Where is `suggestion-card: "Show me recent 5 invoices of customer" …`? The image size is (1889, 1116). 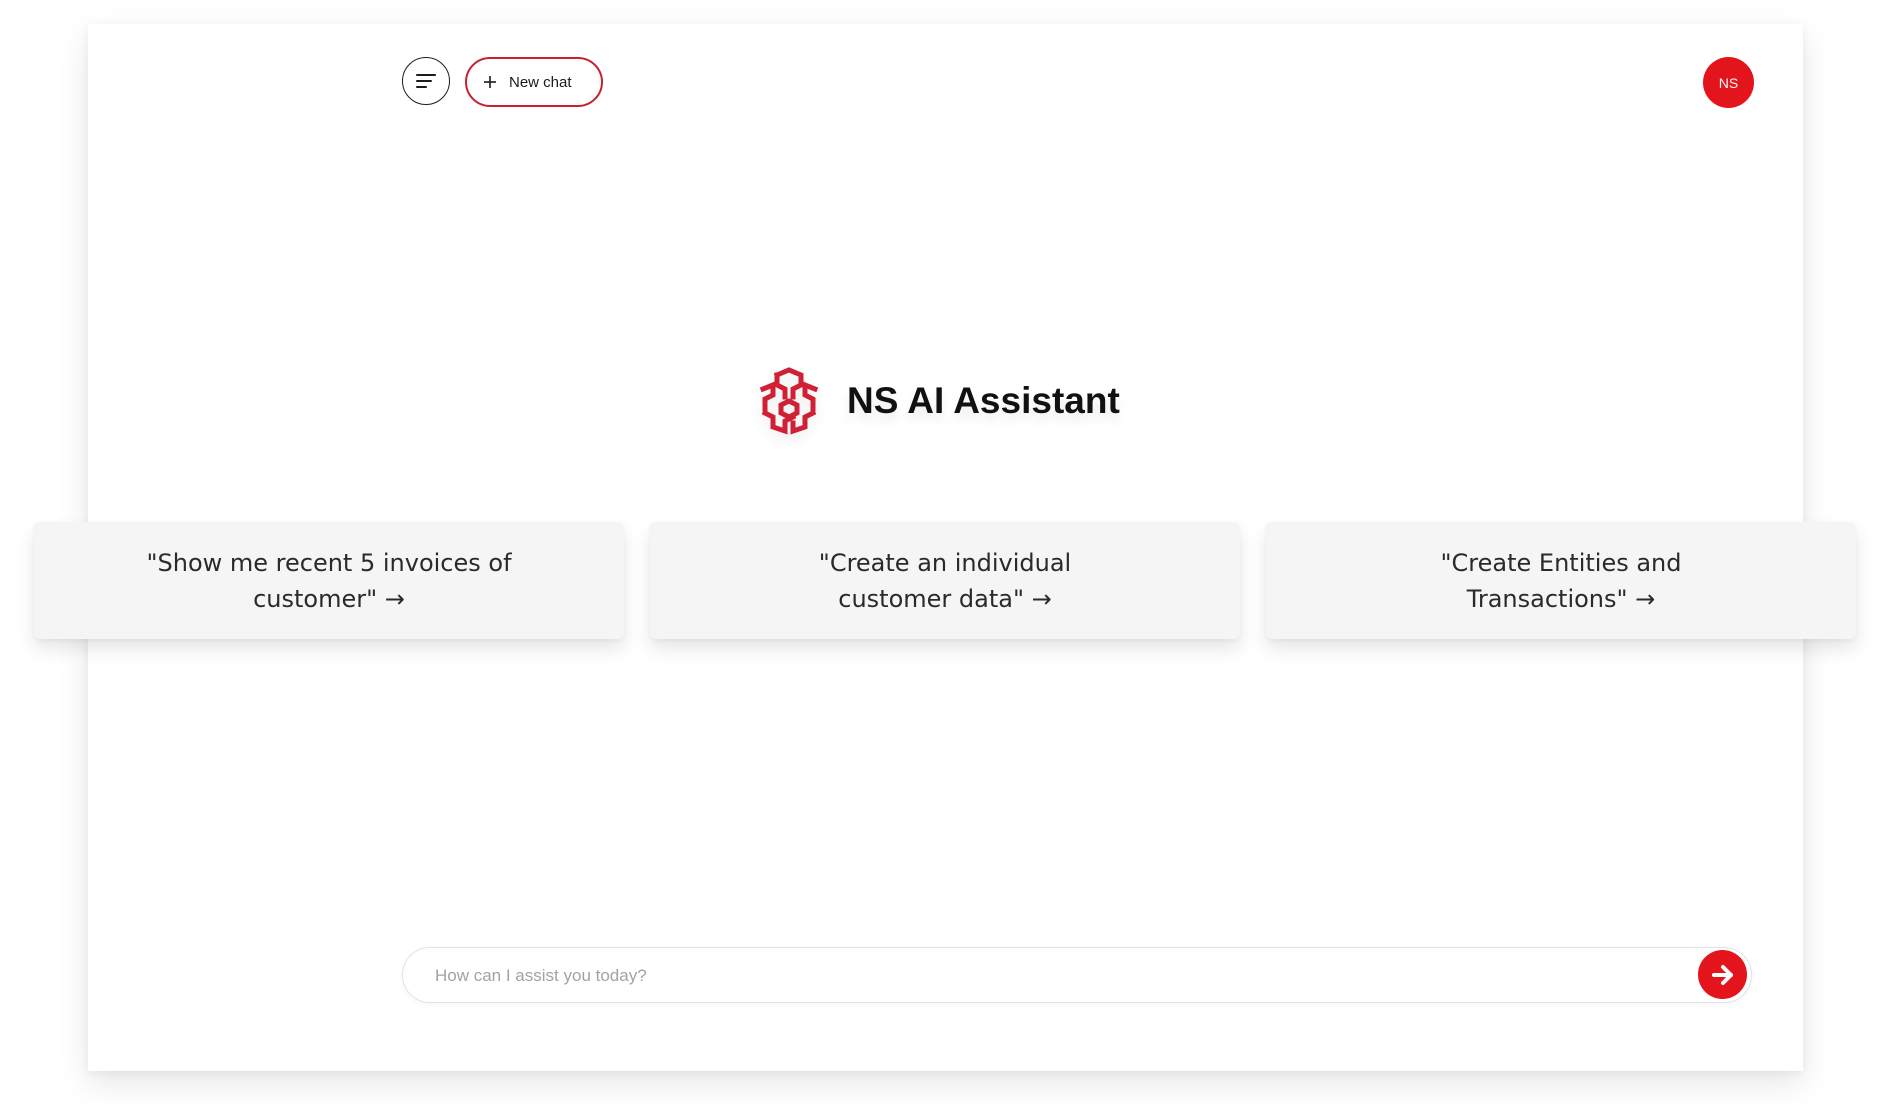 suggestion-card: "Show me recent 5 invoices of customer" … is located at coordinates (329, 580).